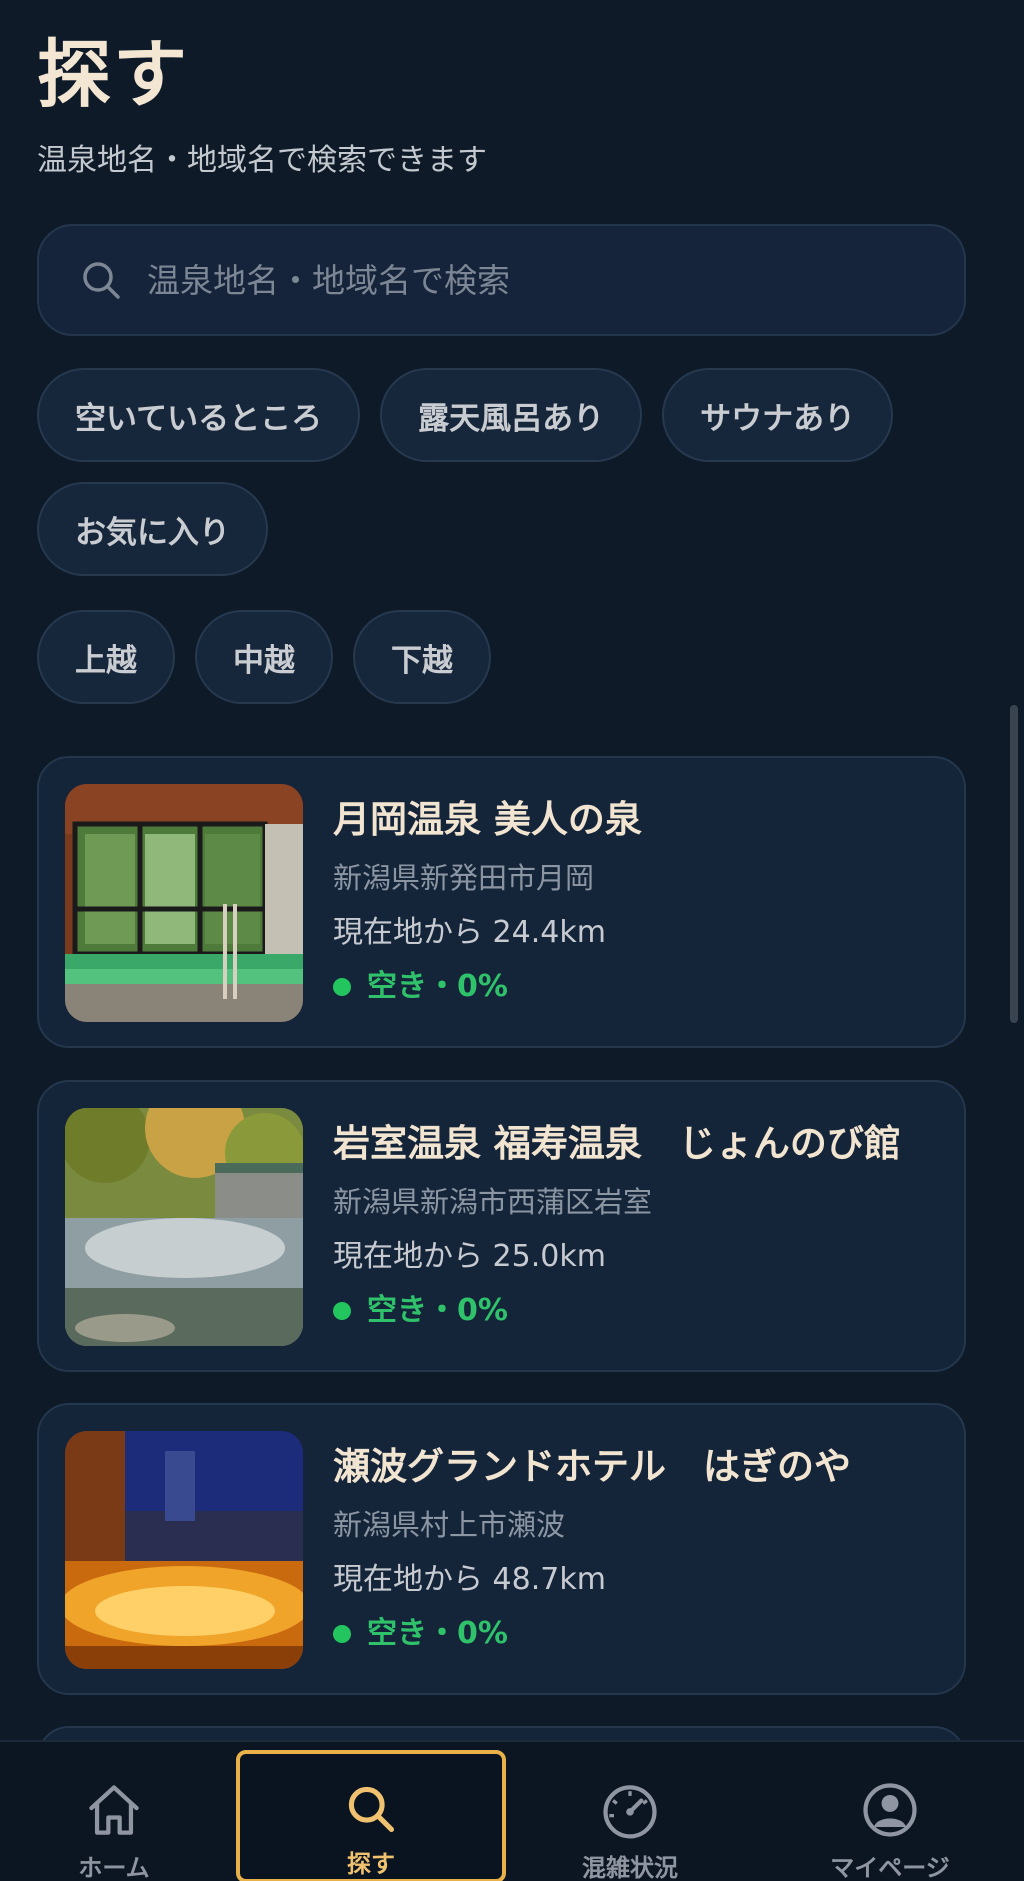  I want to click on user-icon, so click(890, 1810).